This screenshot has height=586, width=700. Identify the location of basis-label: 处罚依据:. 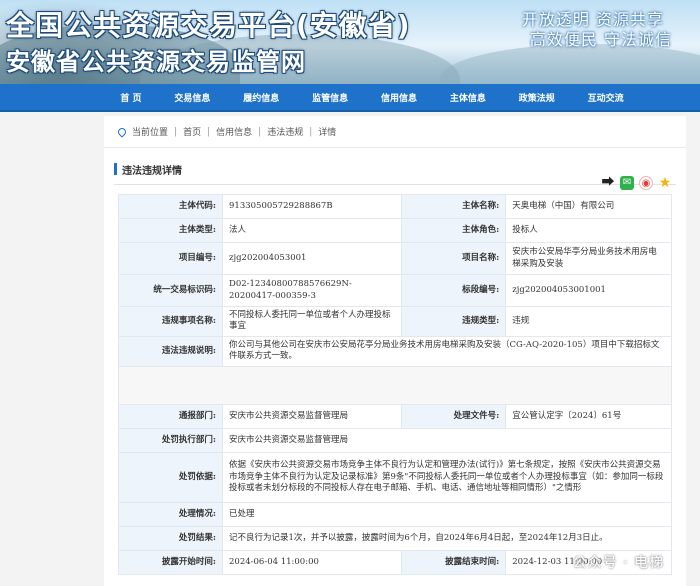
(170, 477).